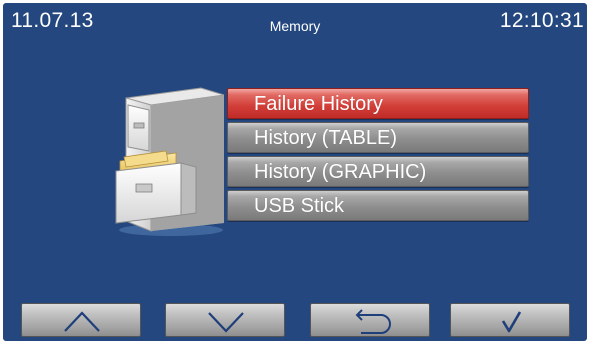  I want to click on confirm-button, so click(510, 320).